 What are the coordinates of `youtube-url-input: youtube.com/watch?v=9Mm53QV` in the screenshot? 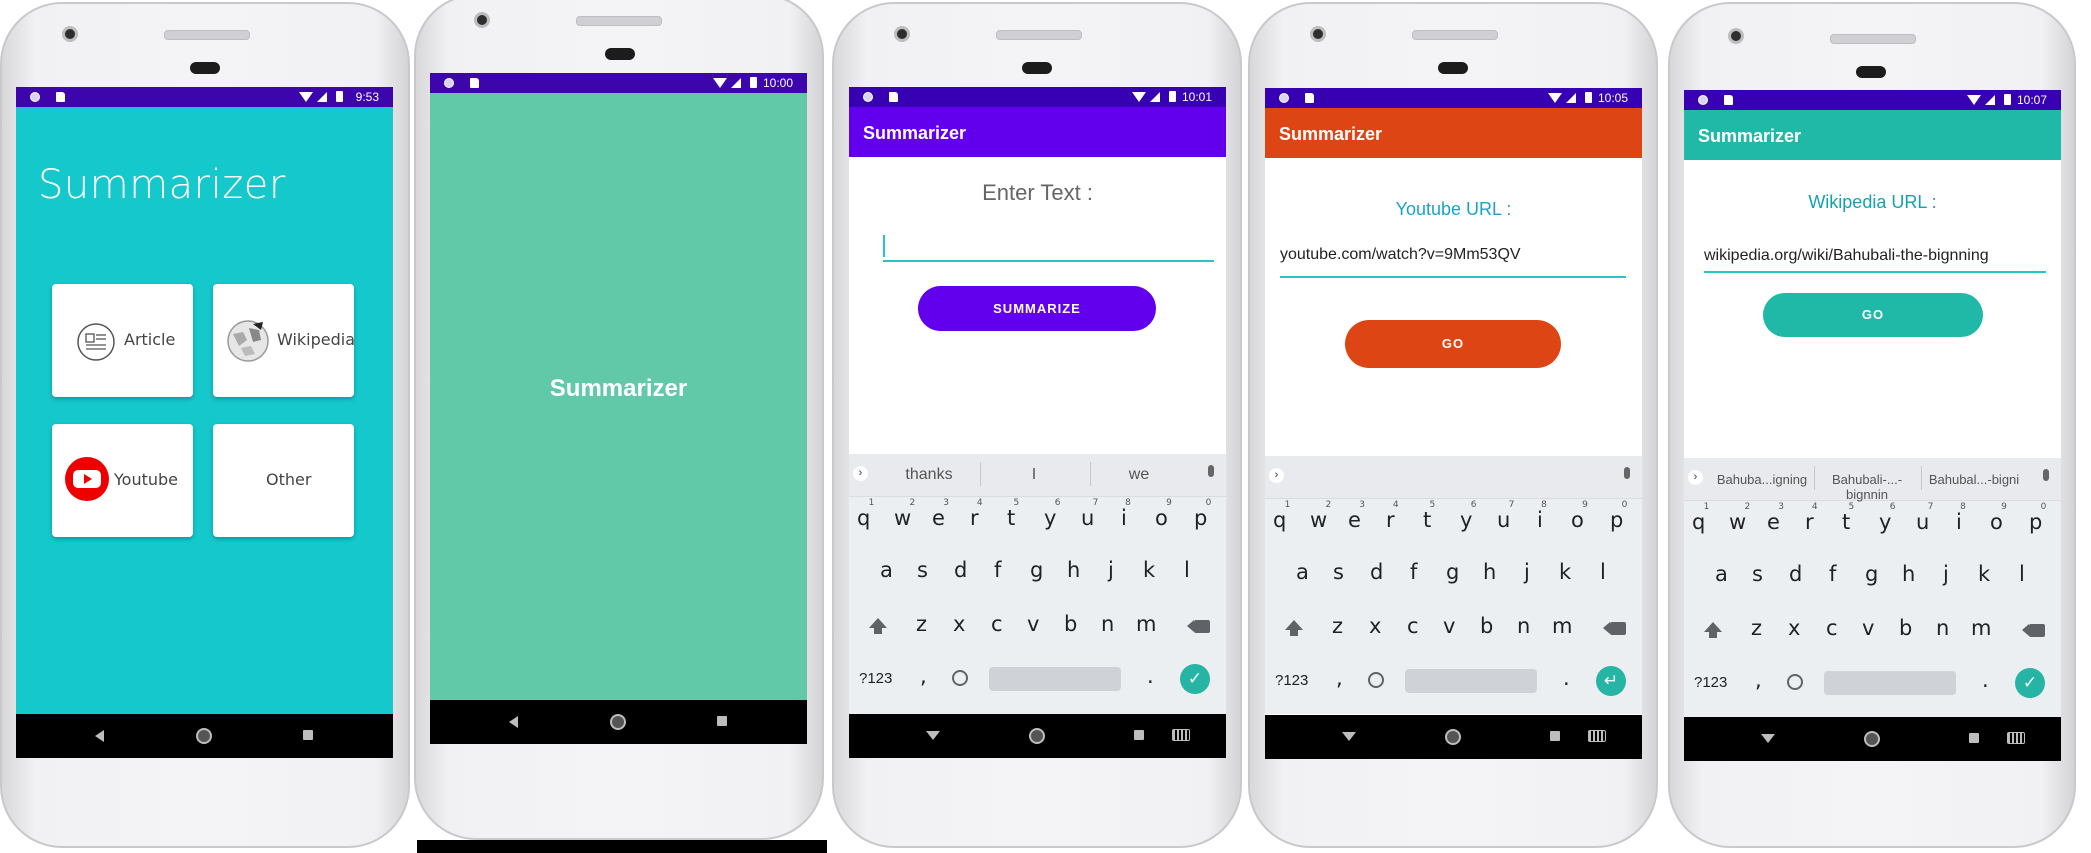 It's located at (1453, 262).